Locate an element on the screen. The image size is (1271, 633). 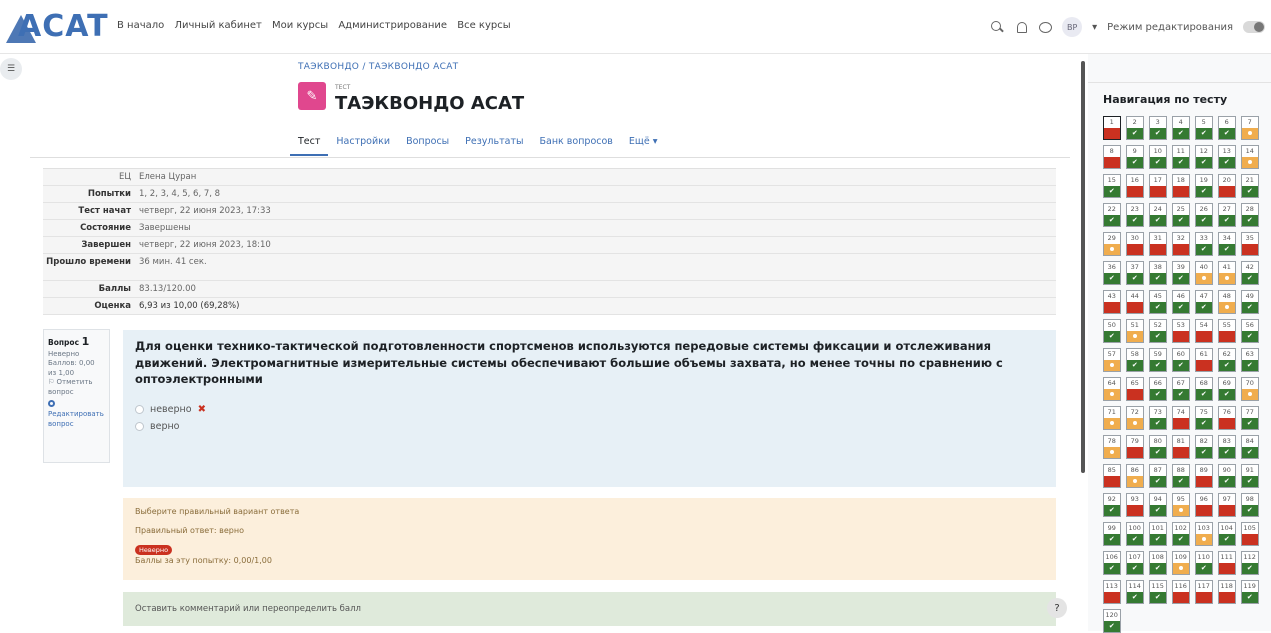
tab-results: Результаты is located at coordinates (494, 143).